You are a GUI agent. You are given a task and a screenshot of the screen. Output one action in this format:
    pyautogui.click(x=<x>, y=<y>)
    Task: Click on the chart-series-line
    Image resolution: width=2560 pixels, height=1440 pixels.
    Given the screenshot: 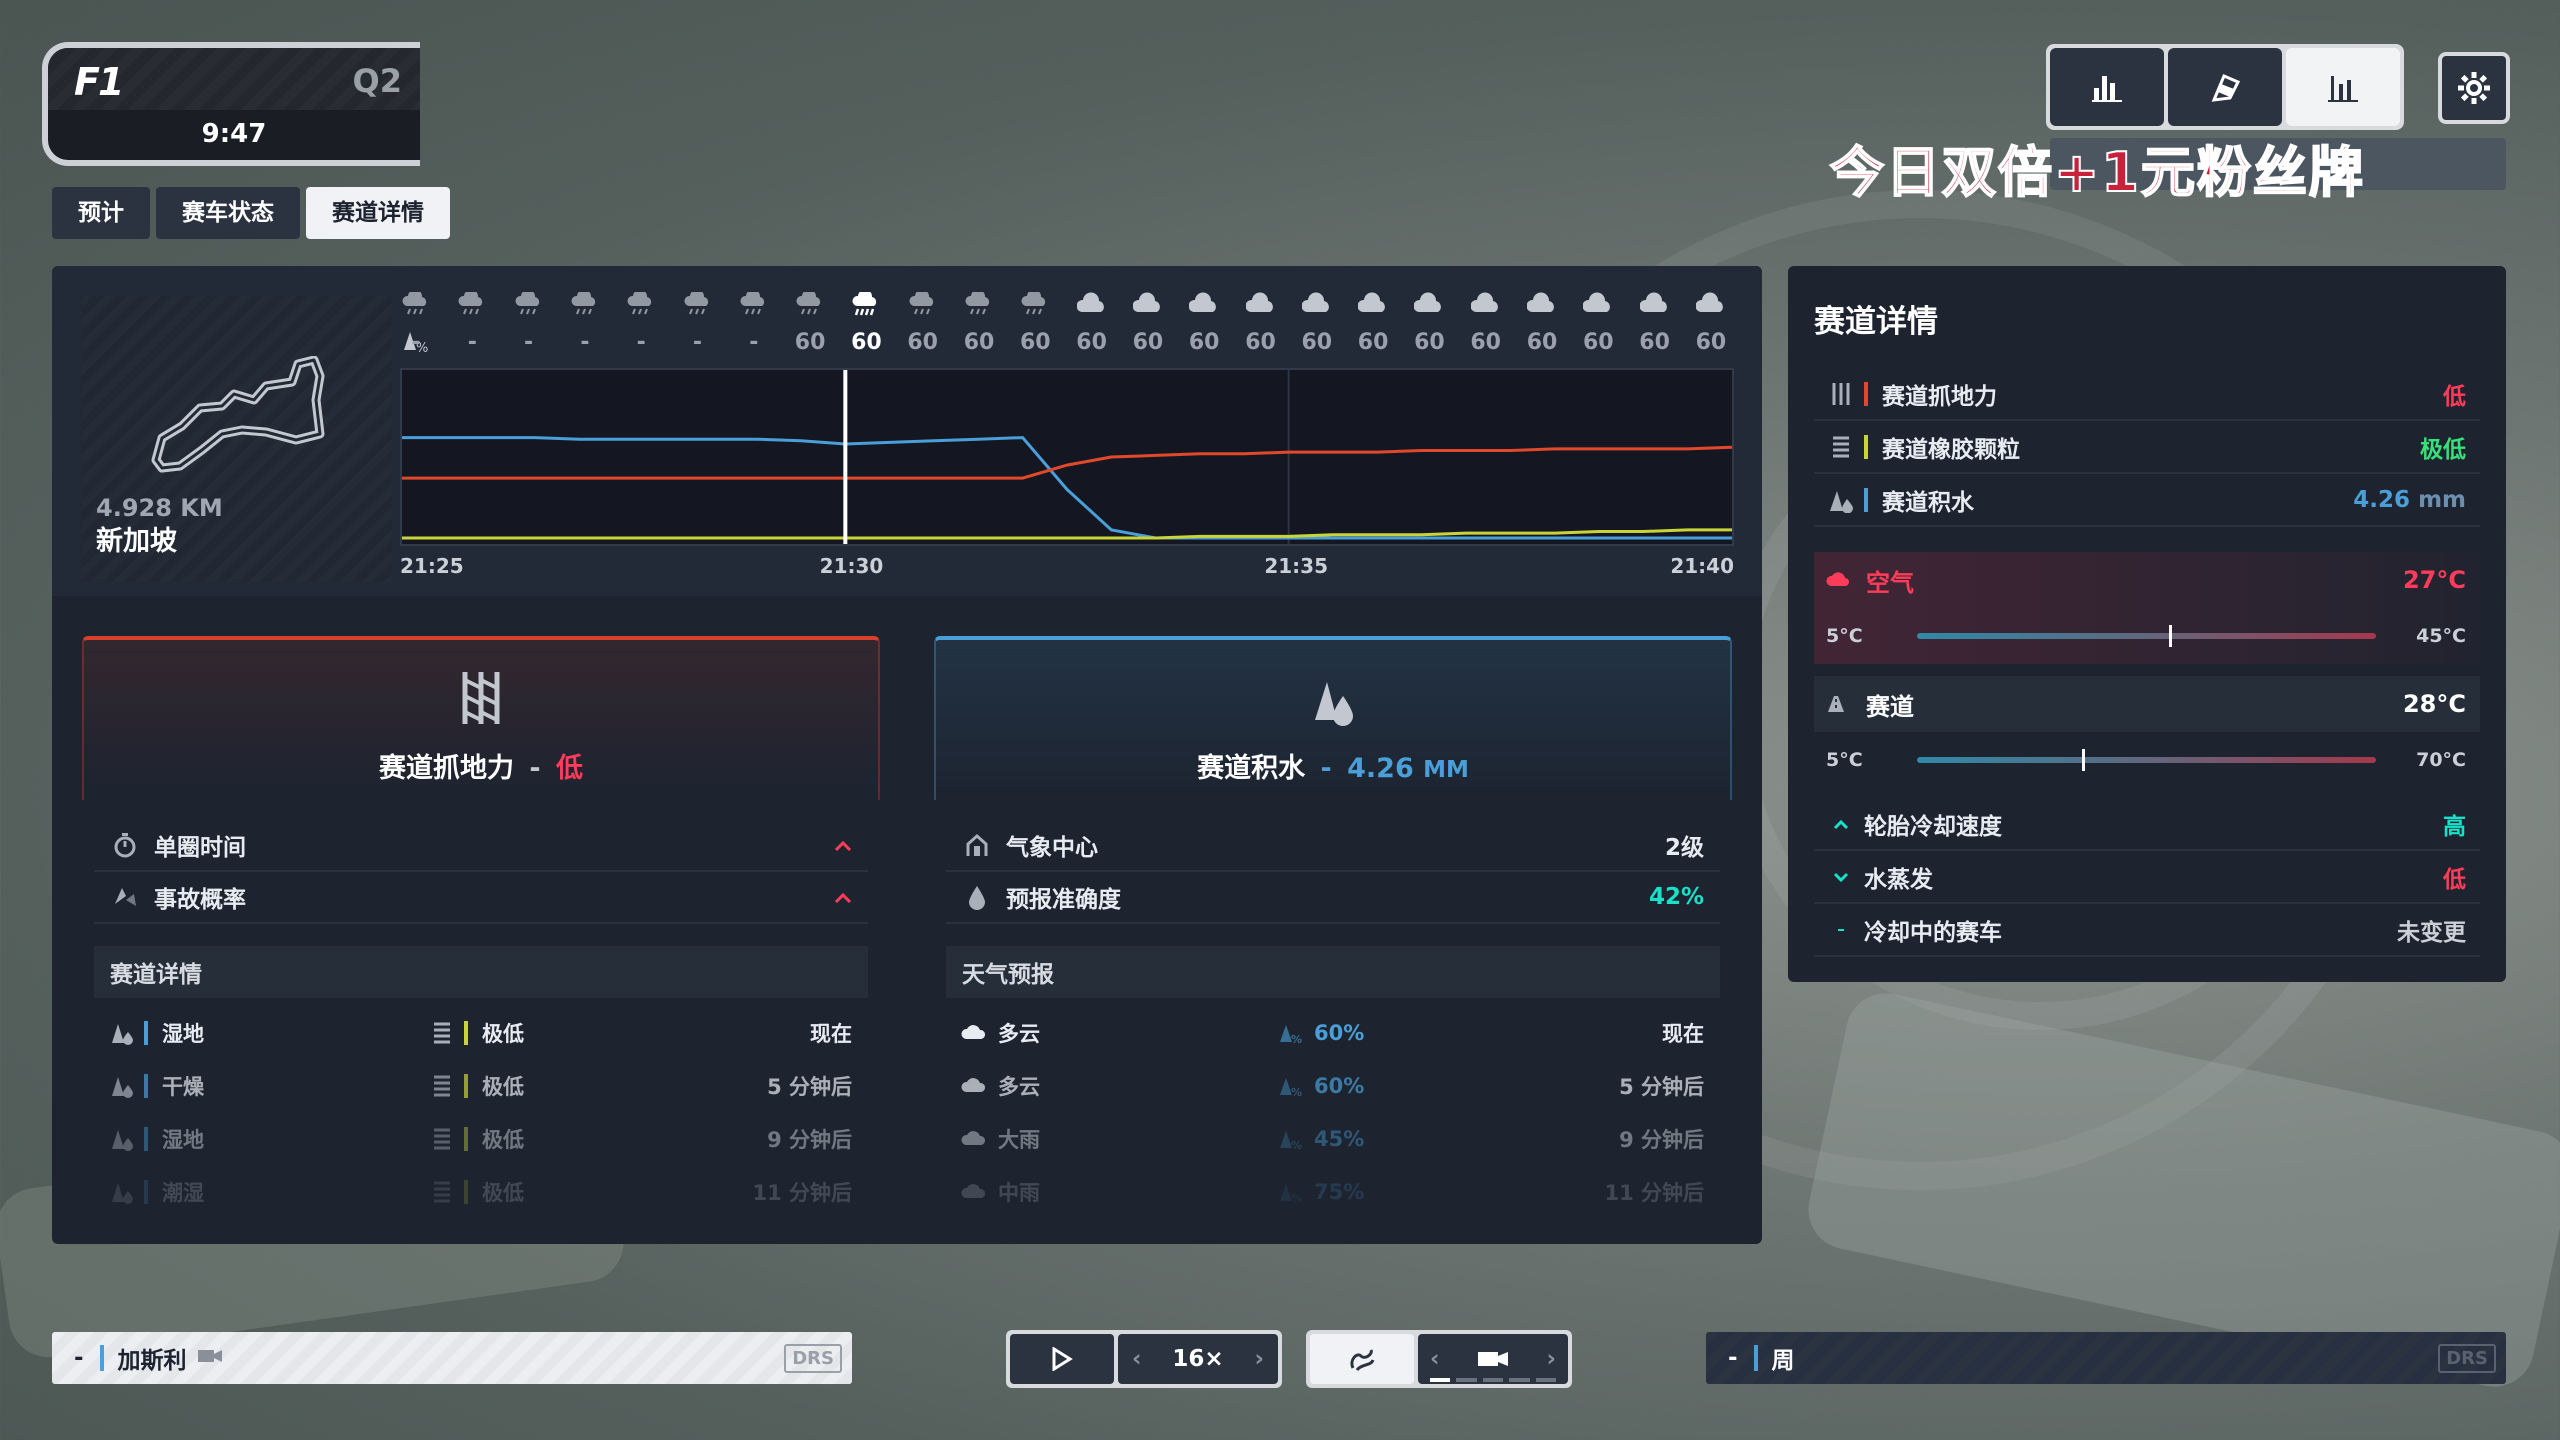 What is the action you would take?
    pyautogui.click(x=1067, y=488)
    